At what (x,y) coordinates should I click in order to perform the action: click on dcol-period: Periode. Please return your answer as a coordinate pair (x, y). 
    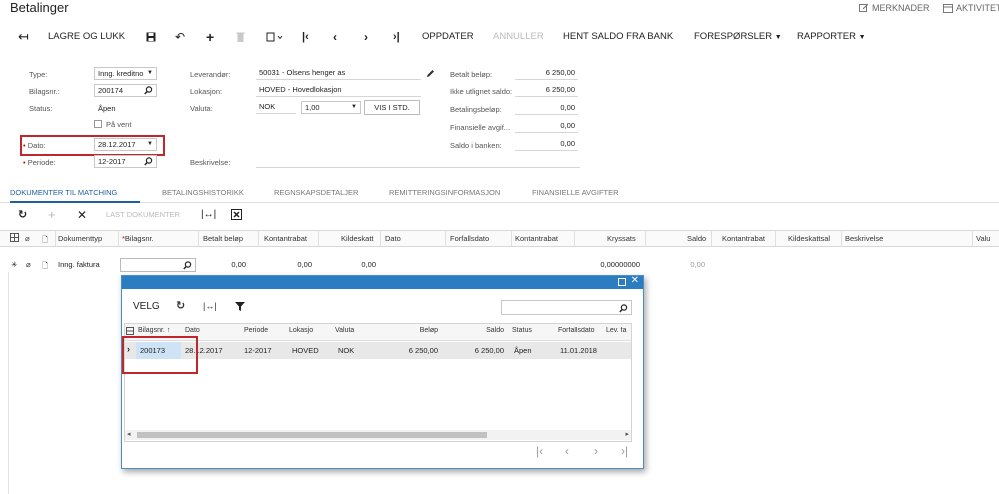
    Looking at the image, I should click on (256, 330).